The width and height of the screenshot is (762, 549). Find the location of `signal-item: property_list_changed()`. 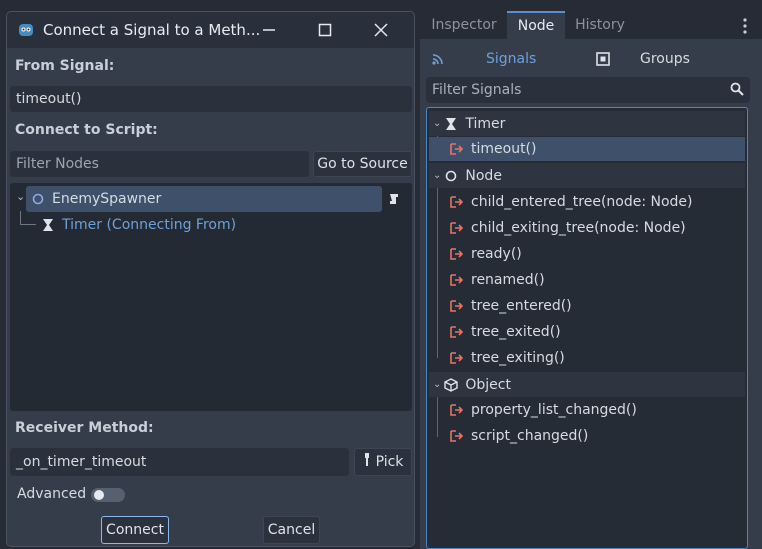

signal-item: property_list_changed() is located at coordinates (543, 410).